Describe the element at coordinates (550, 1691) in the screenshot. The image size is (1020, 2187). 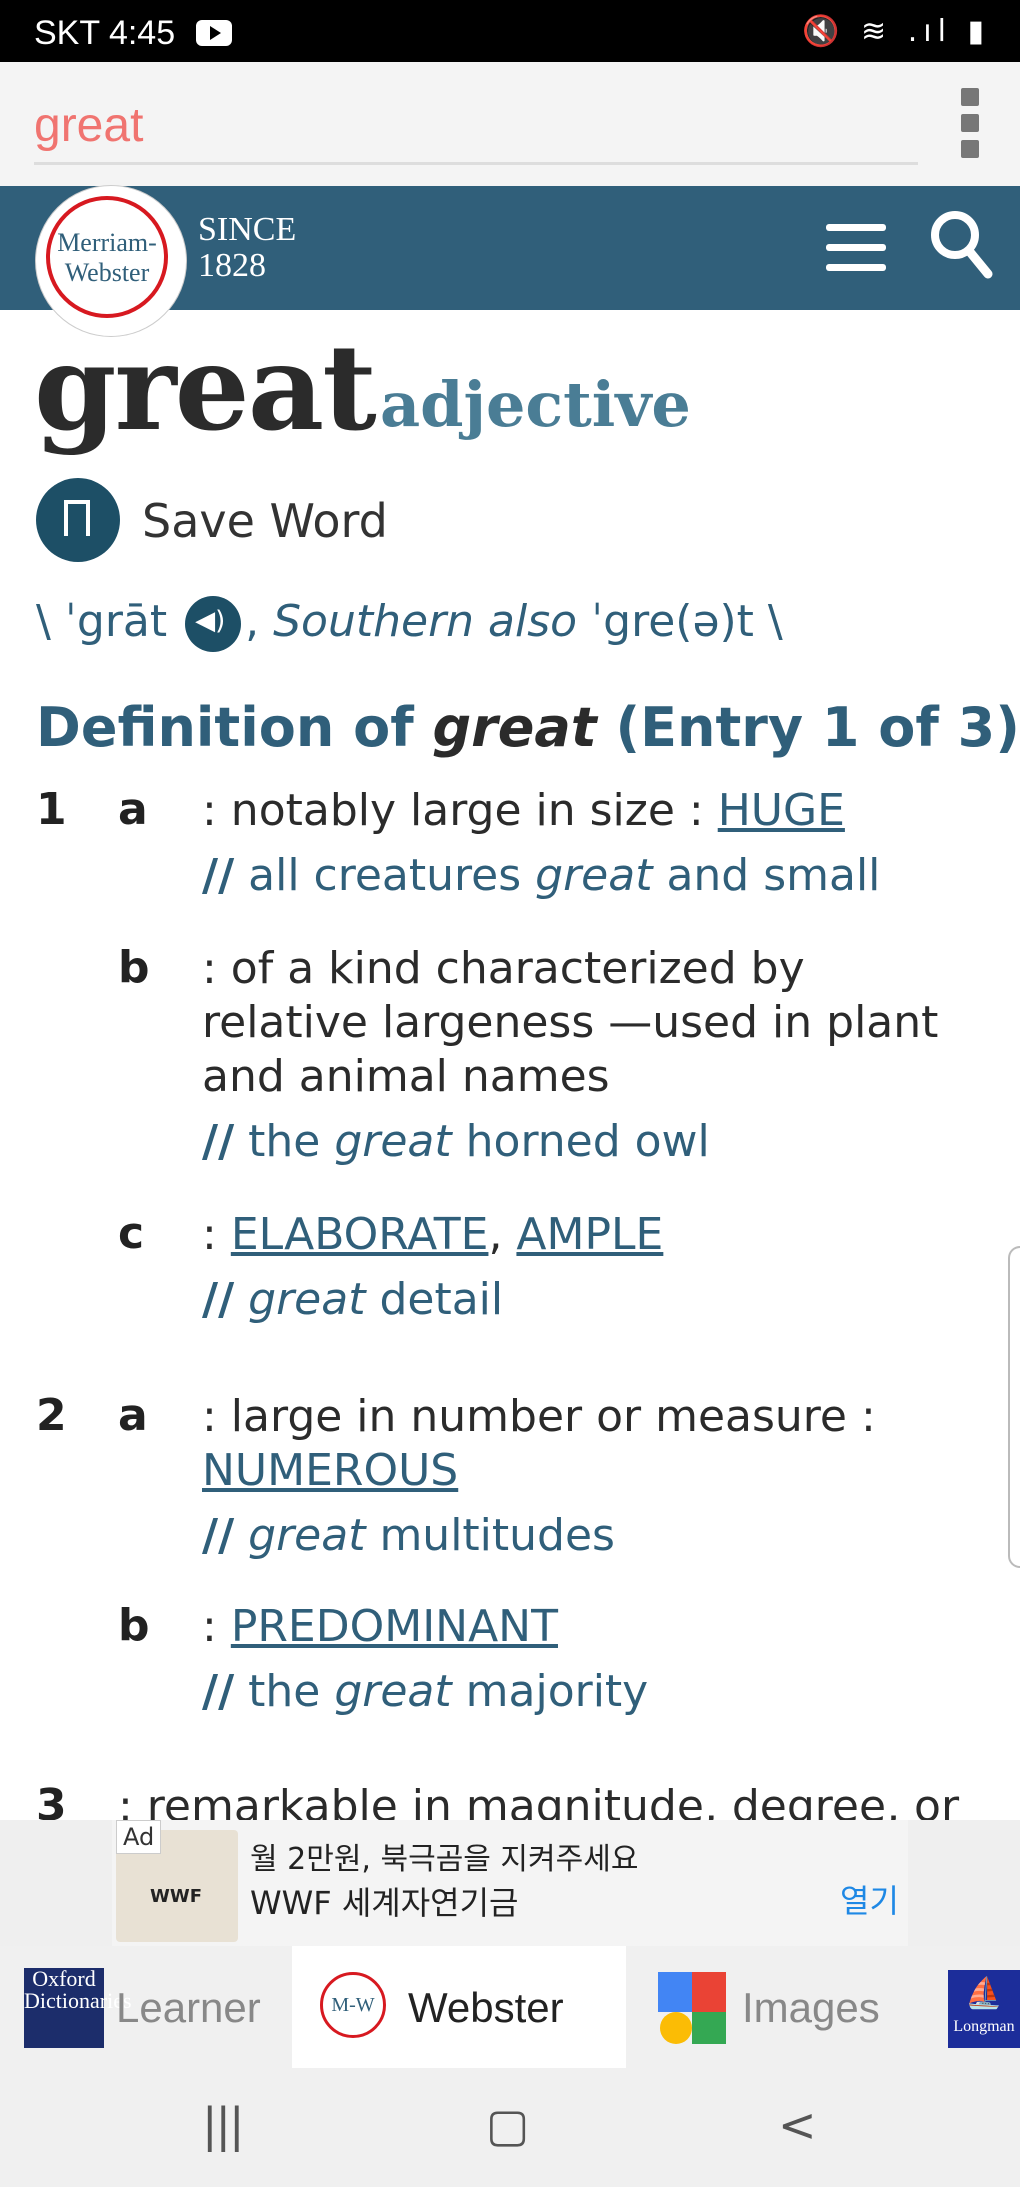
I see `ex-text: majority` at that location.